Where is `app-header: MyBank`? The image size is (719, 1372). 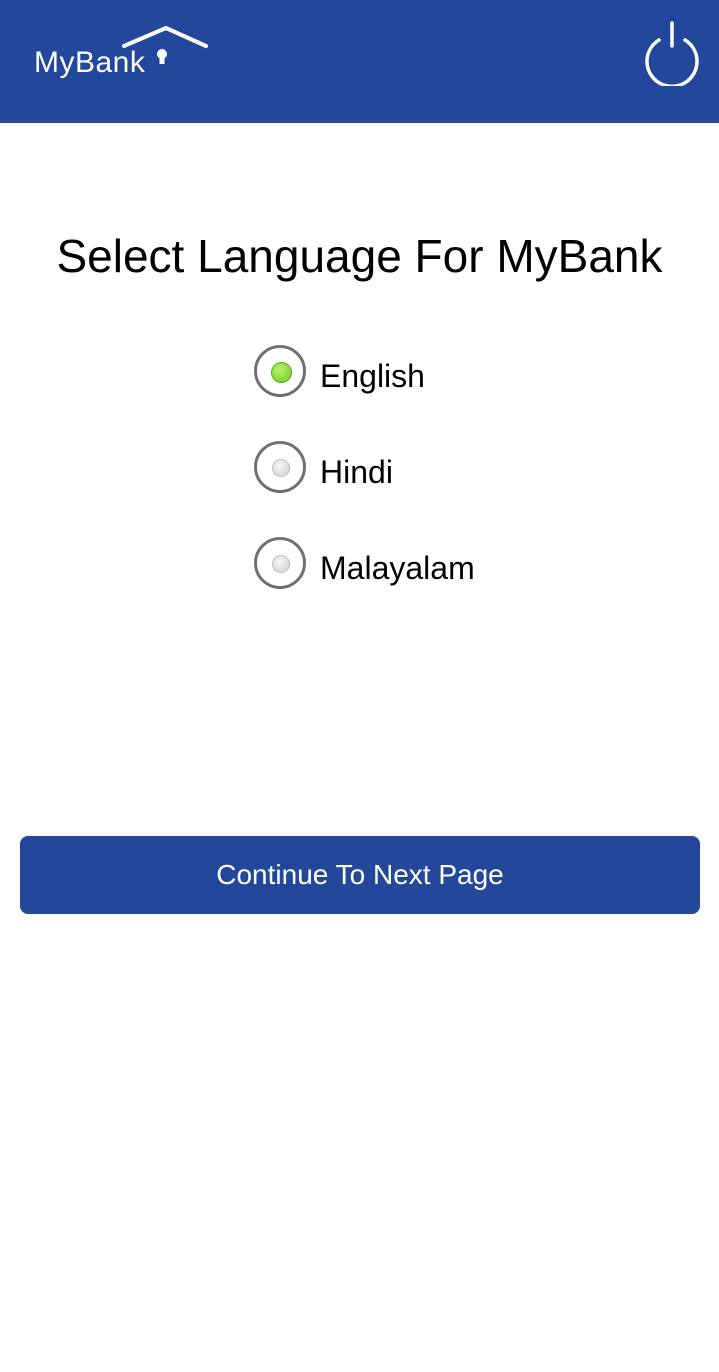 app-header: MyBank is located at coordinates (359, 61).